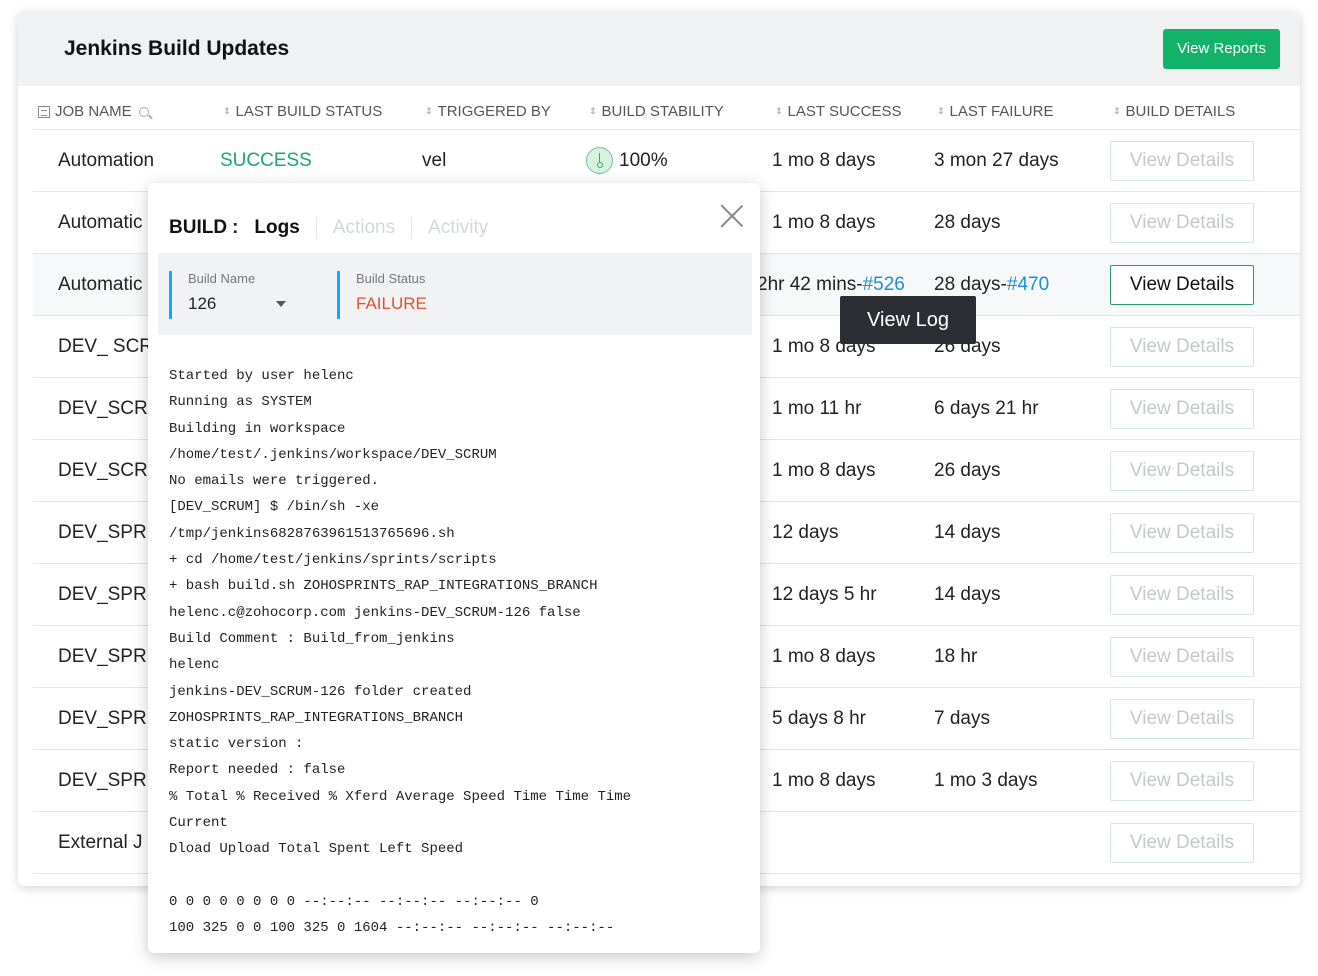 The image size is (1318, 976). Describe the element at coordinates (844, 111) in the screenshot. I see `column-label: LAST SUCCESS` at that location.